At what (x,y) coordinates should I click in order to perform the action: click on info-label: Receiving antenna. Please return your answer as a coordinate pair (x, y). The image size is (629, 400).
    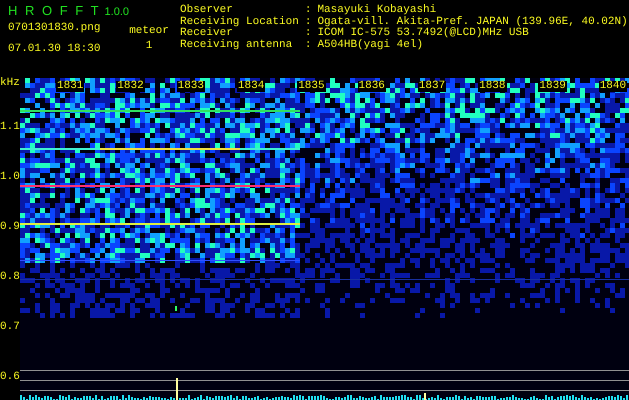
    Looking at the image, I should click on (237, 45).